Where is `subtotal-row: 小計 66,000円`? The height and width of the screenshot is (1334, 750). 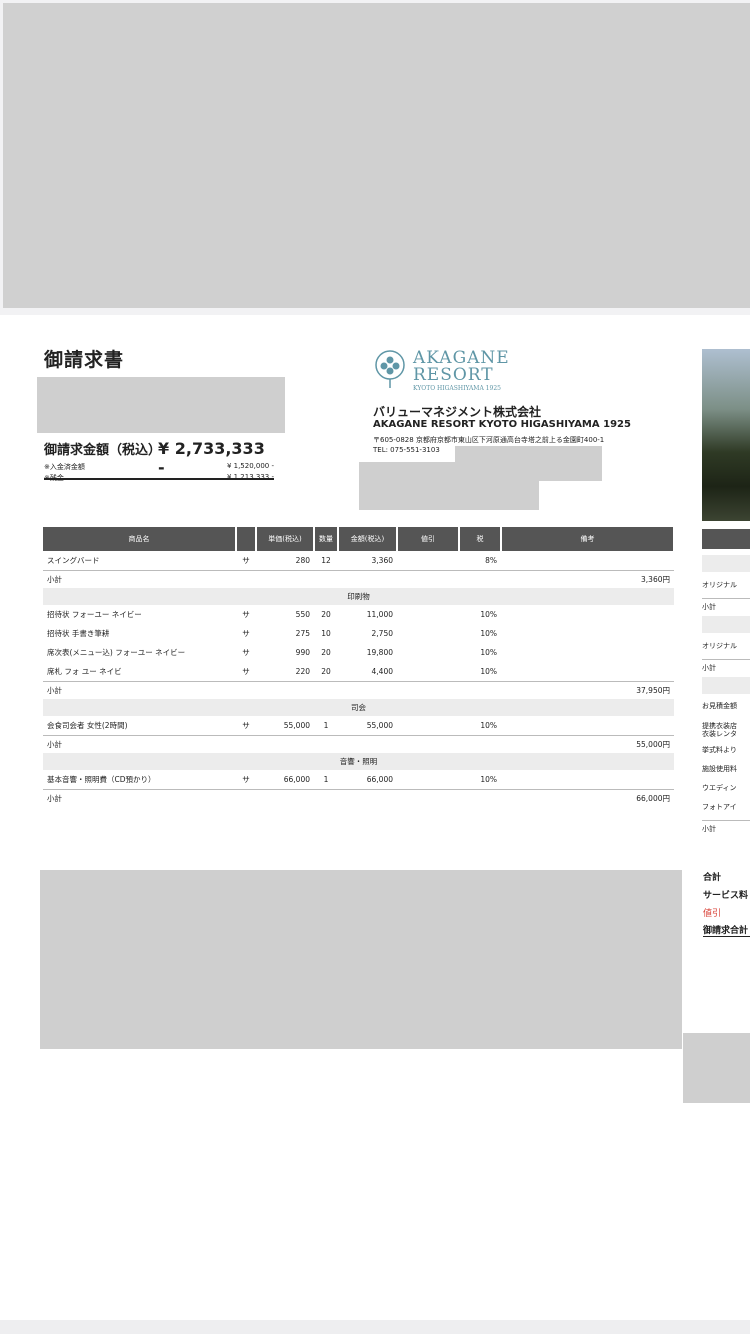
subtotal-row: 小計 66,000円 is located at coordinates (358, 798).